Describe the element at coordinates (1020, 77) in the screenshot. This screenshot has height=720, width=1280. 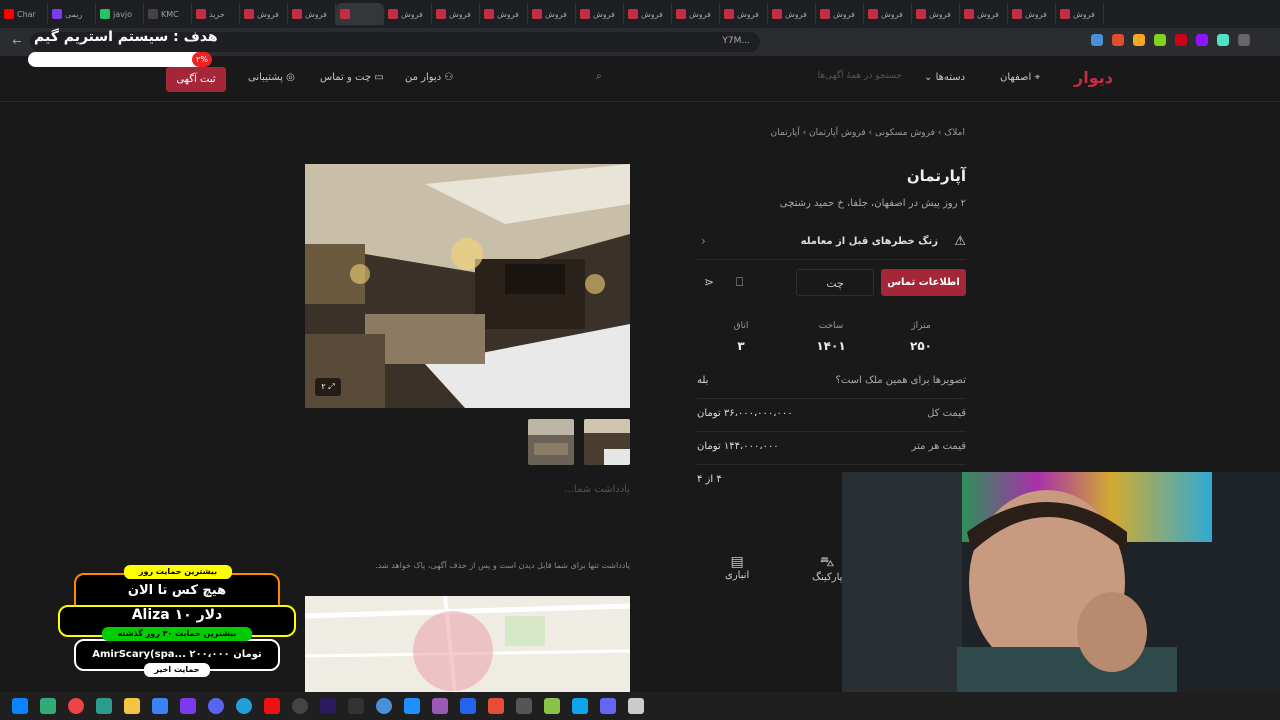
I see `city-selector: ⌖ اصفهان` at that location.